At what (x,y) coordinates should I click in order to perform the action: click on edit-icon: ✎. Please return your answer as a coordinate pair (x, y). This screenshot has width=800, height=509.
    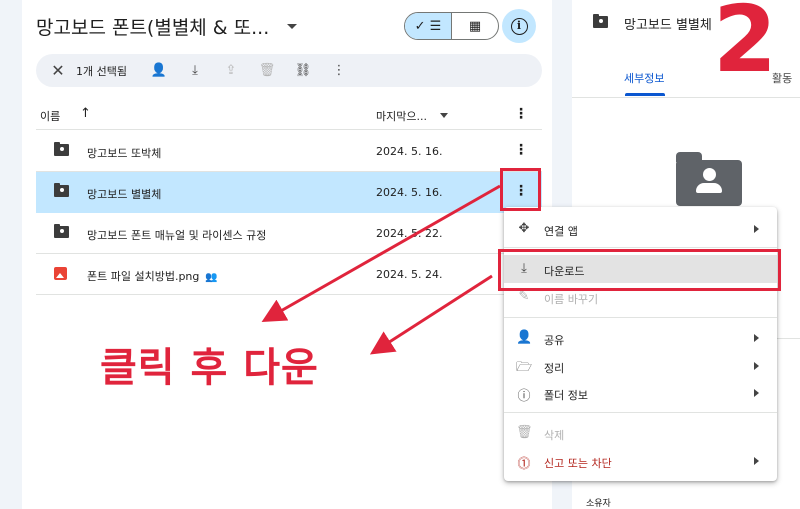
    Looking at the image, I should click on (524, 296).